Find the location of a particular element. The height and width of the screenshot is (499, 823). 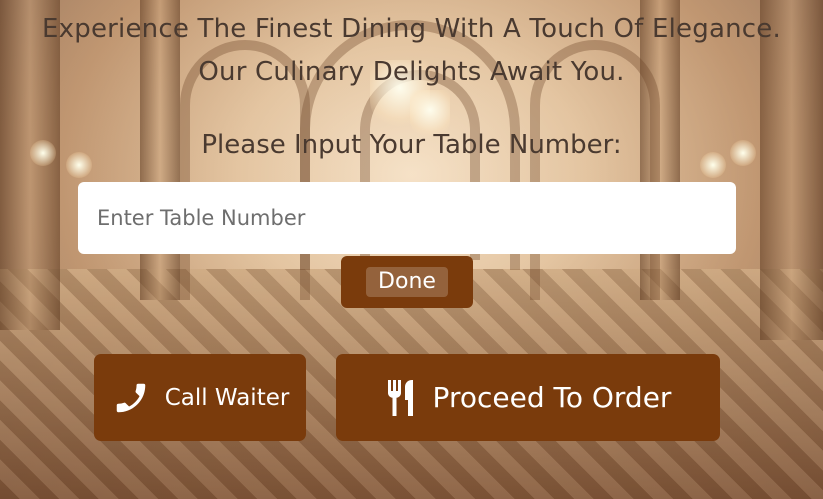

table-number-input is located at coordinates (407, 218).